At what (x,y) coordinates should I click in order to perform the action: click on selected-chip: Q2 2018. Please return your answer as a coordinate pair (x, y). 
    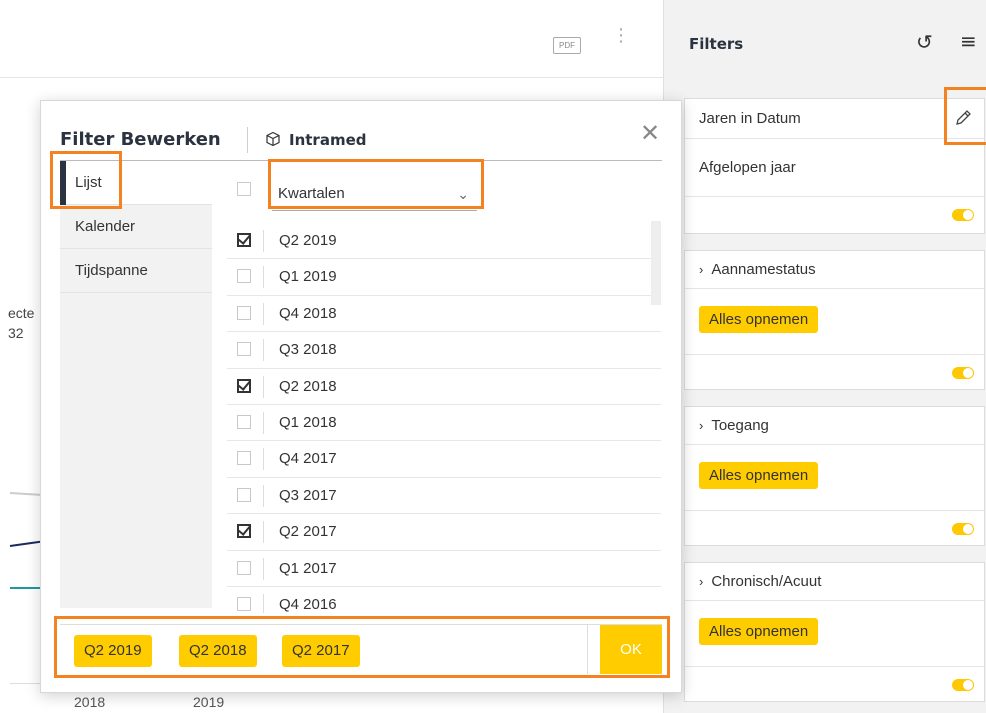
    Looking at the image, I should click on (218, 651).